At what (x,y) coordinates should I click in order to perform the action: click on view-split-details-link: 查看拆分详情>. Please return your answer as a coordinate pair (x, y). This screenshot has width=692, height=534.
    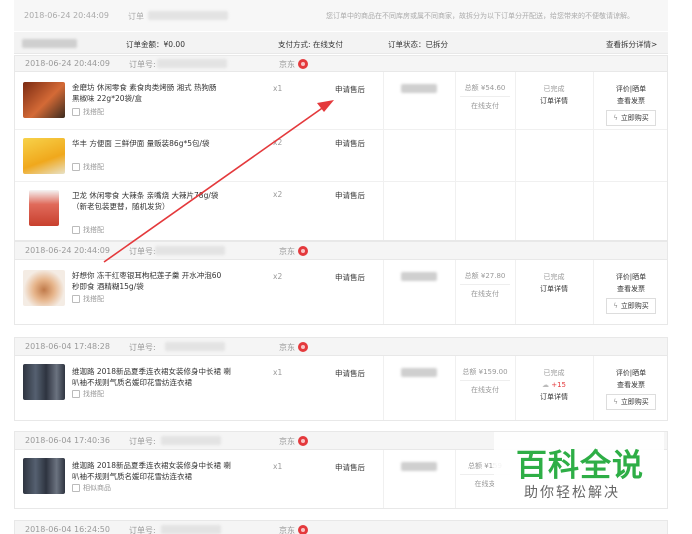
    Looking at the image, I should click on (631, 44).